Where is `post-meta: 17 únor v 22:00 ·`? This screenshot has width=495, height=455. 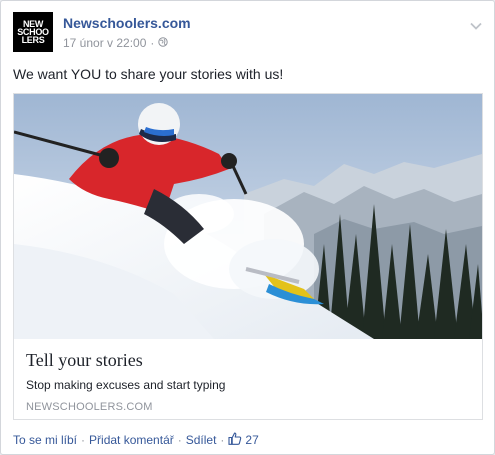
post-meta: 17 únor v 22:00 · is located at coordinates (116, 43).